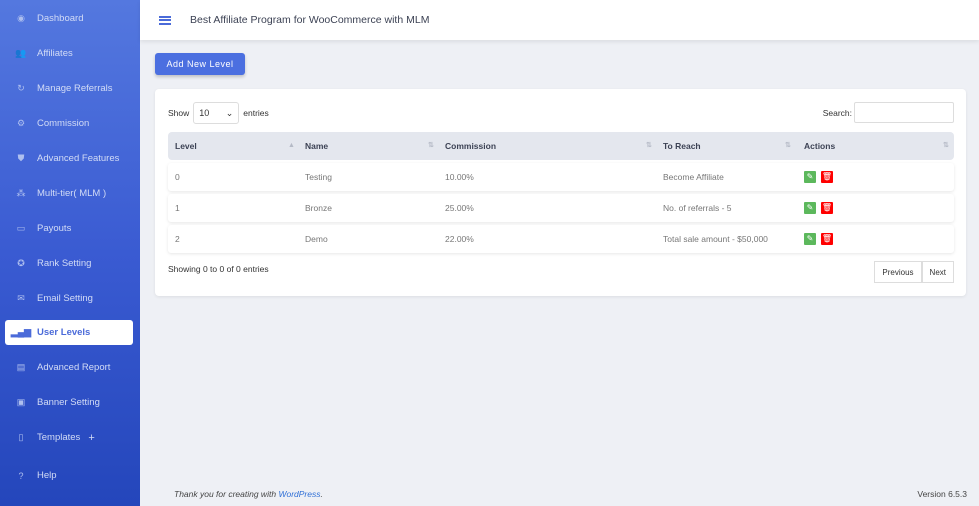 The width and height of the screenshot is (979, 506). I want to click on question-icon: ?, so click(21, 475).